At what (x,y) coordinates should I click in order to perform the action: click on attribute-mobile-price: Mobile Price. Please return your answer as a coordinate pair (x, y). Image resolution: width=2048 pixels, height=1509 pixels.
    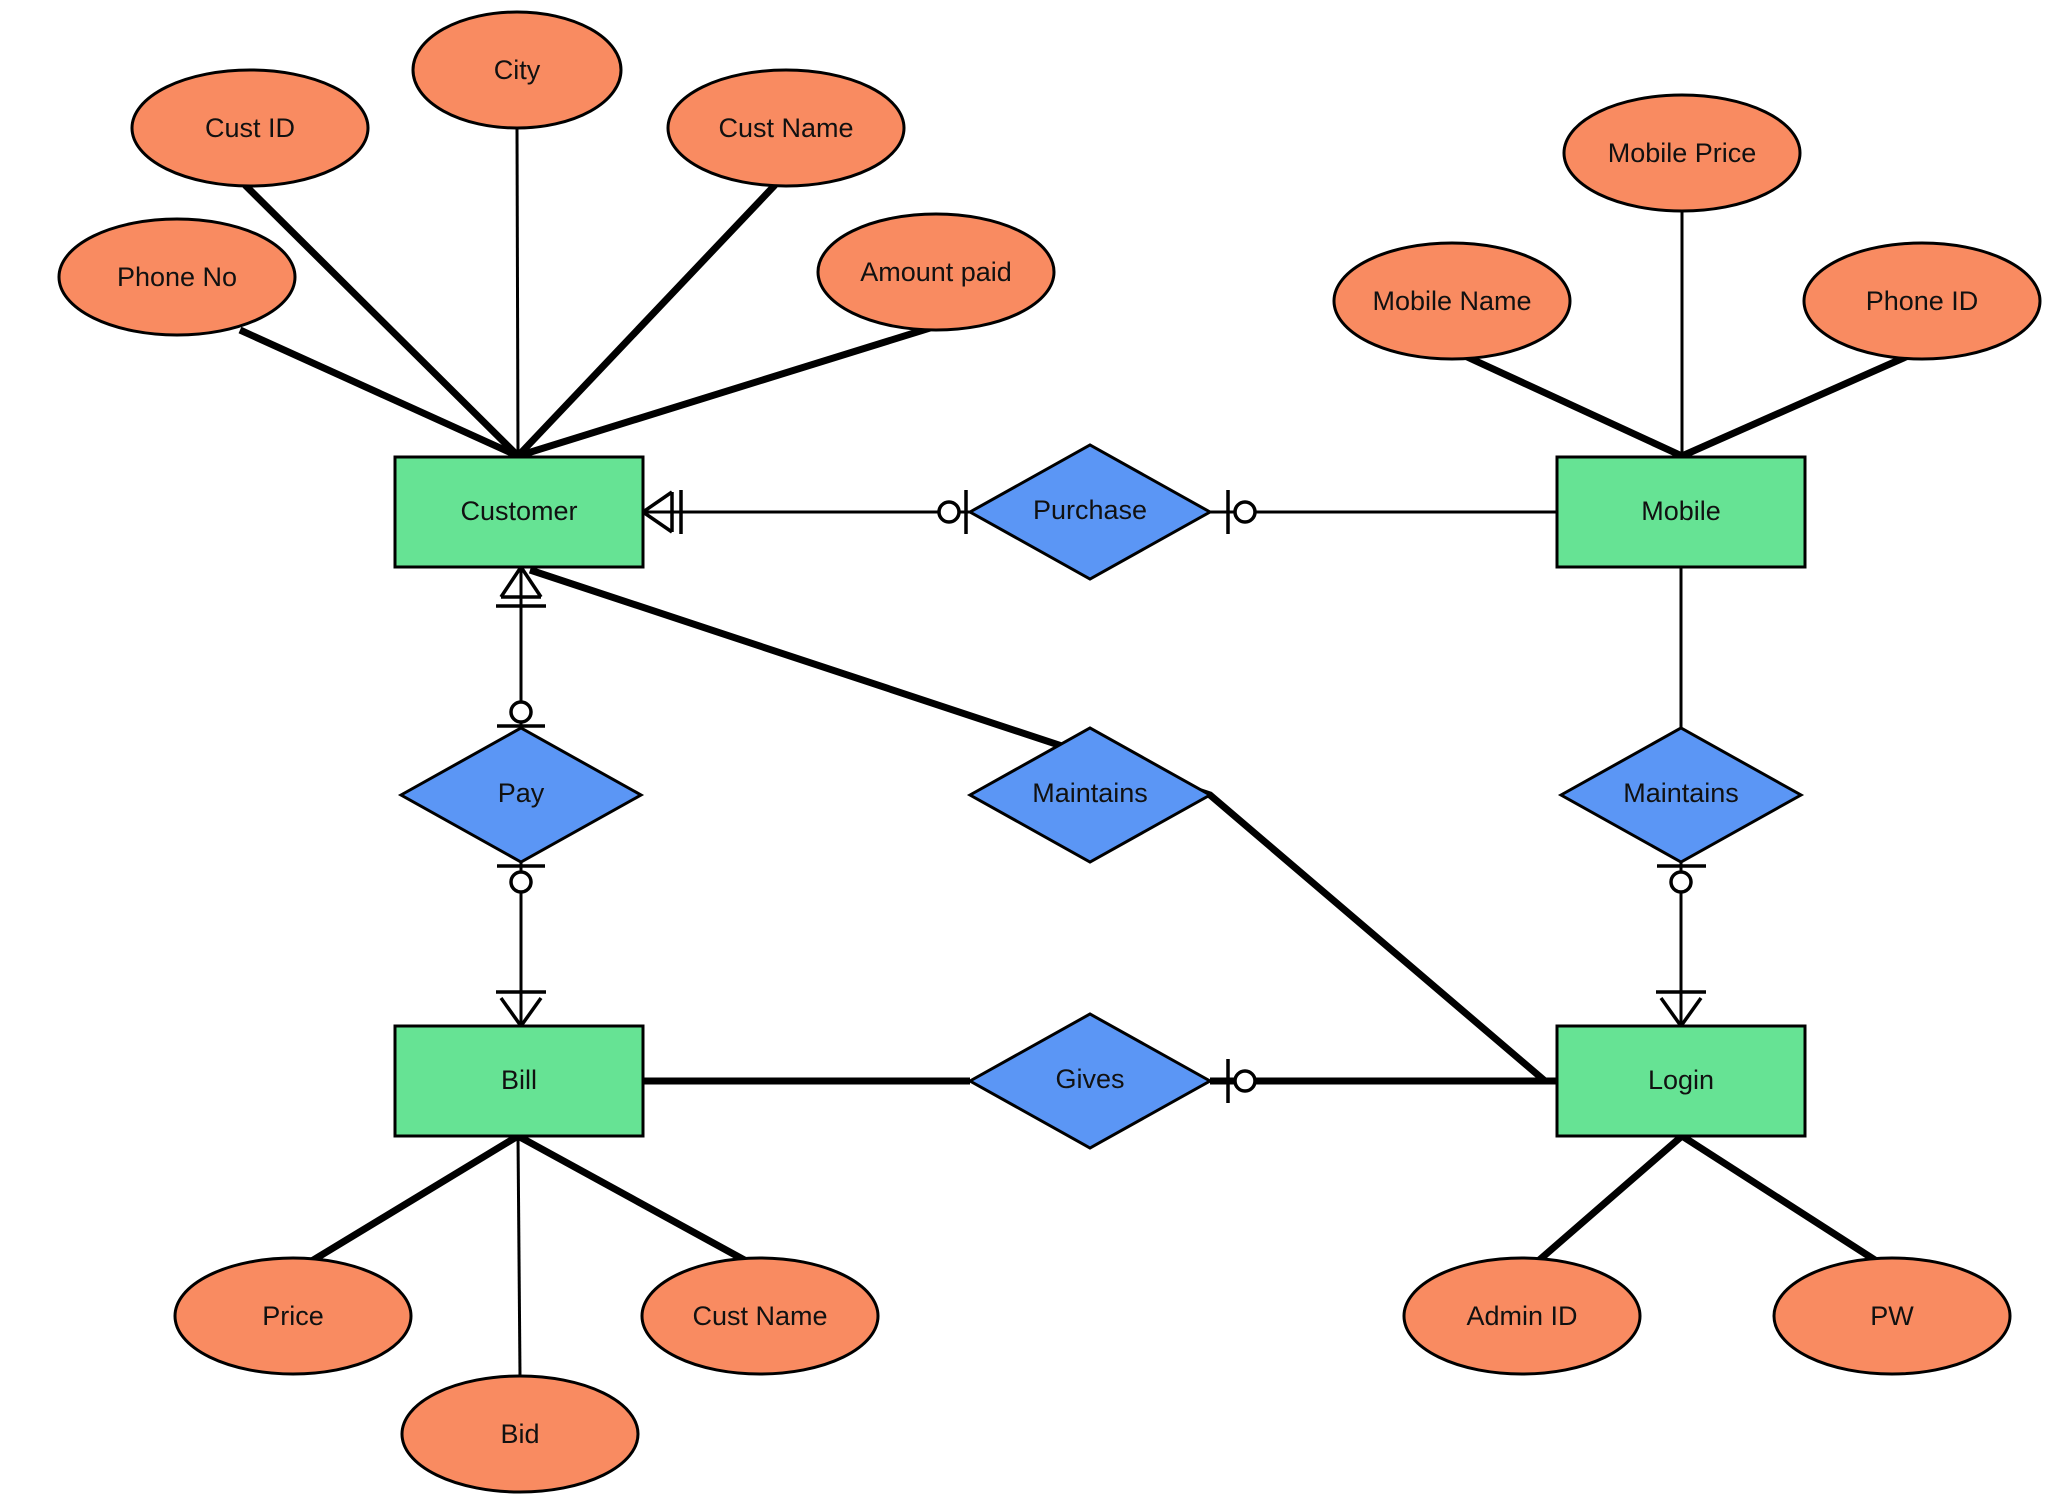
    Looking at the image, I should click on (1682, 153).